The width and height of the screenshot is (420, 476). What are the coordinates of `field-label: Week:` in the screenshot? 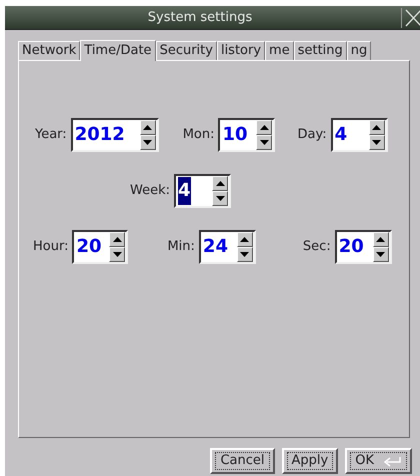 It's located at (150, 191).